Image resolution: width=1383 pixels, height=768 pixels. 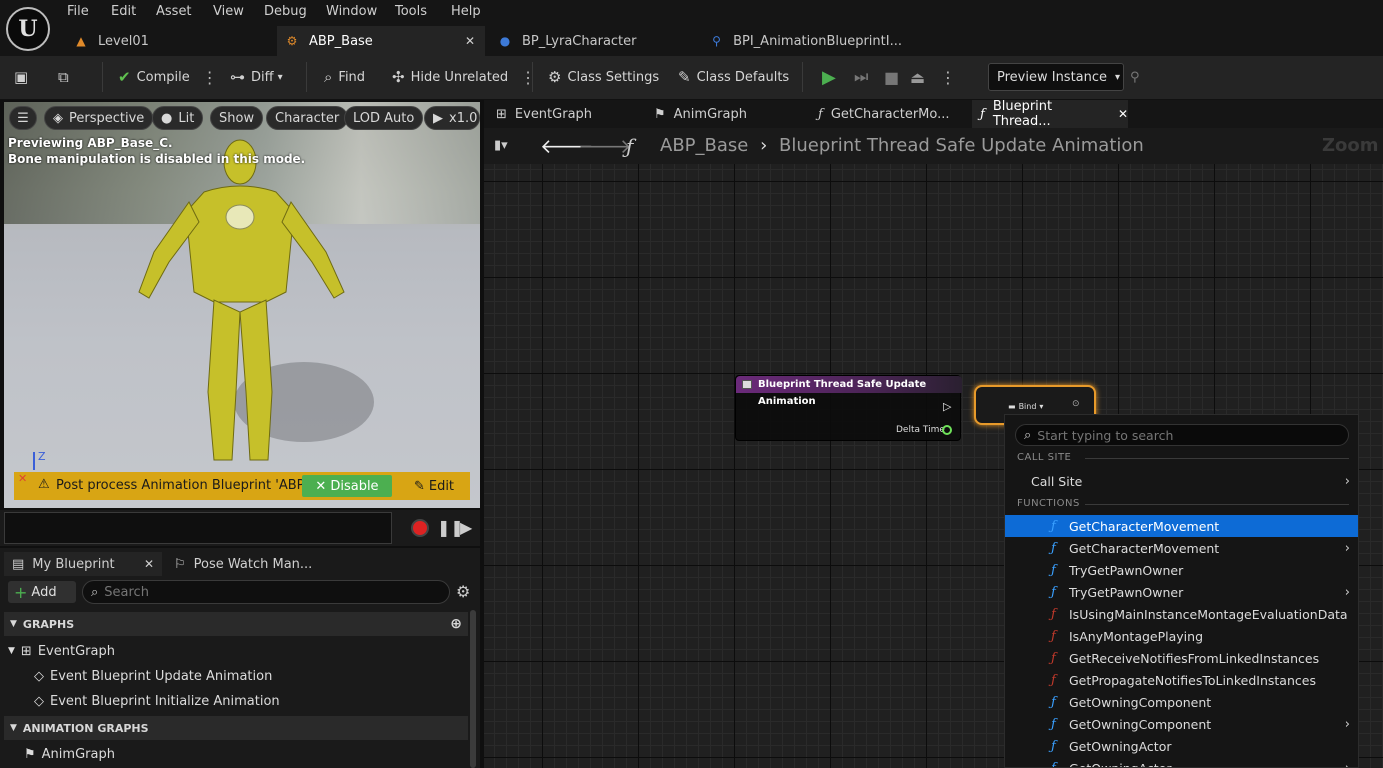 What do you see at coordinates (69, 754) in the screenshot?
I see `tree-item-animgraph: ⚑ AnimGraph` at bounding box center [69, 754].